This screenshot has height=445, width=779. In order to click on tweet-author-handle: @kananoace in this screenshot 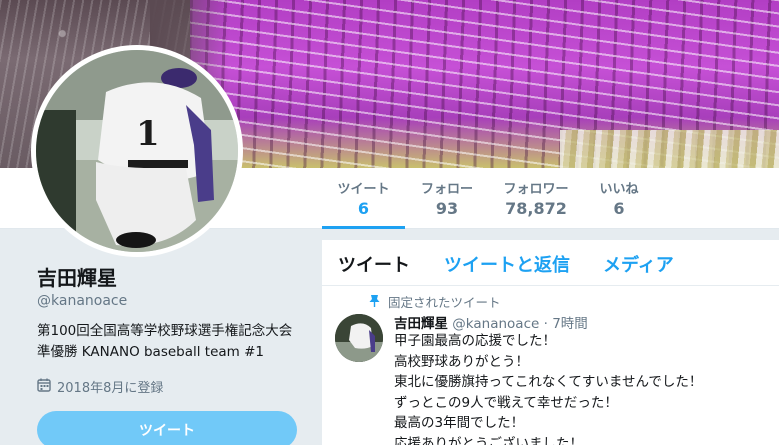, I will do `click(495, 324)`.